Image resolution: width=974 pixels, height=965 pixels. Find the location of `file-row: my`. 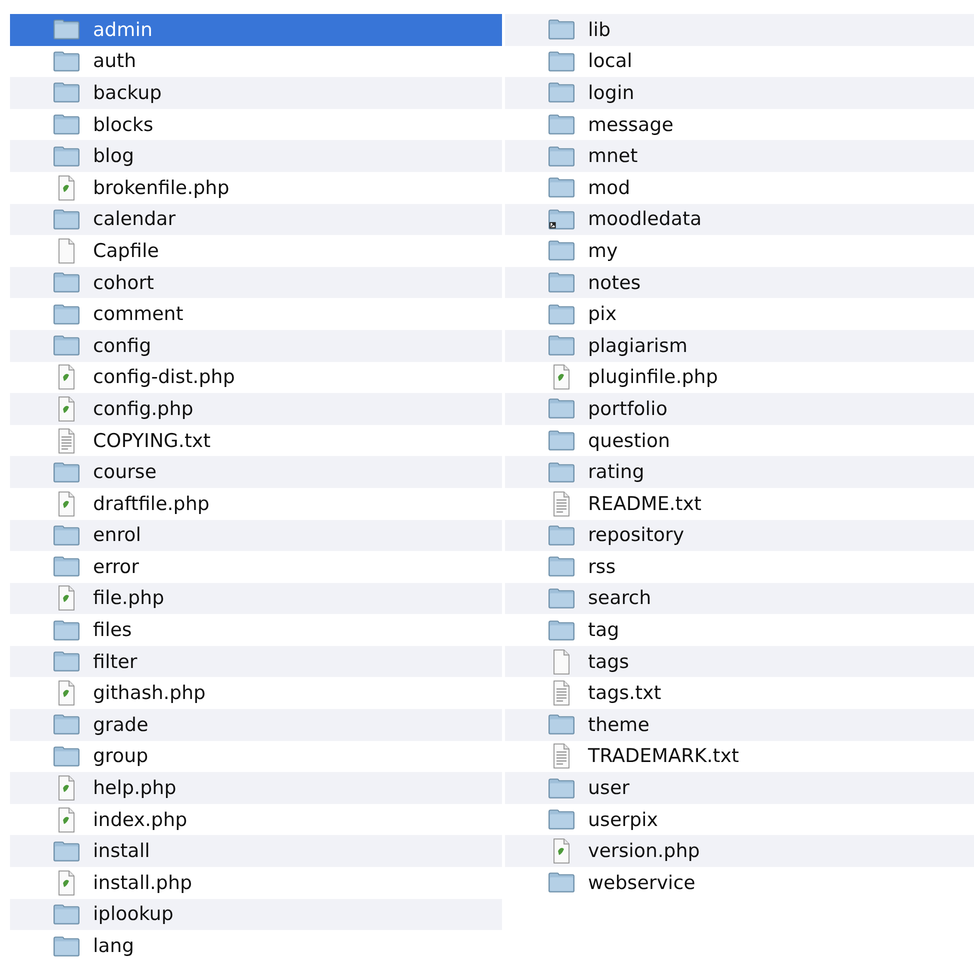

file-row: my is located at coordinates (739, 251).